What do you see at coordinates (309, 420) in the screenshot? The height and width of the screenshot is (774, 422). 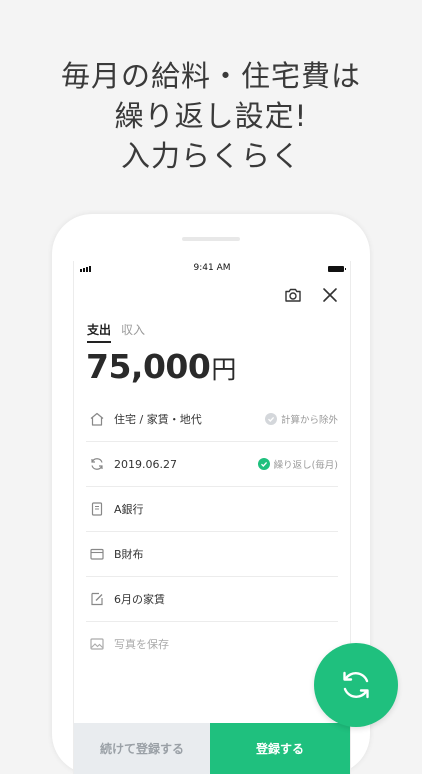 I see `exclude-label: 計算から除外` at bounding box center [309, 420].